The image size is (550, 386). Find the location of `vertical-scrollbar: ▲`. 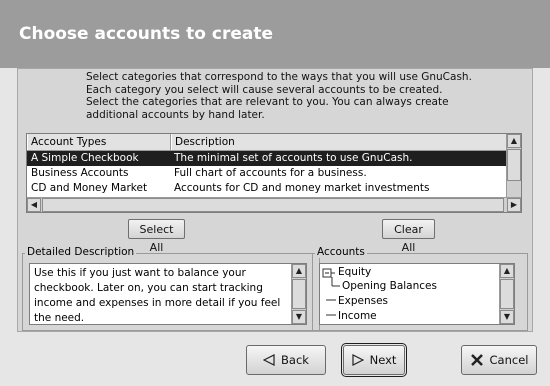

vertical-scrollbar: ▲ is located at coordinates (513, 165).